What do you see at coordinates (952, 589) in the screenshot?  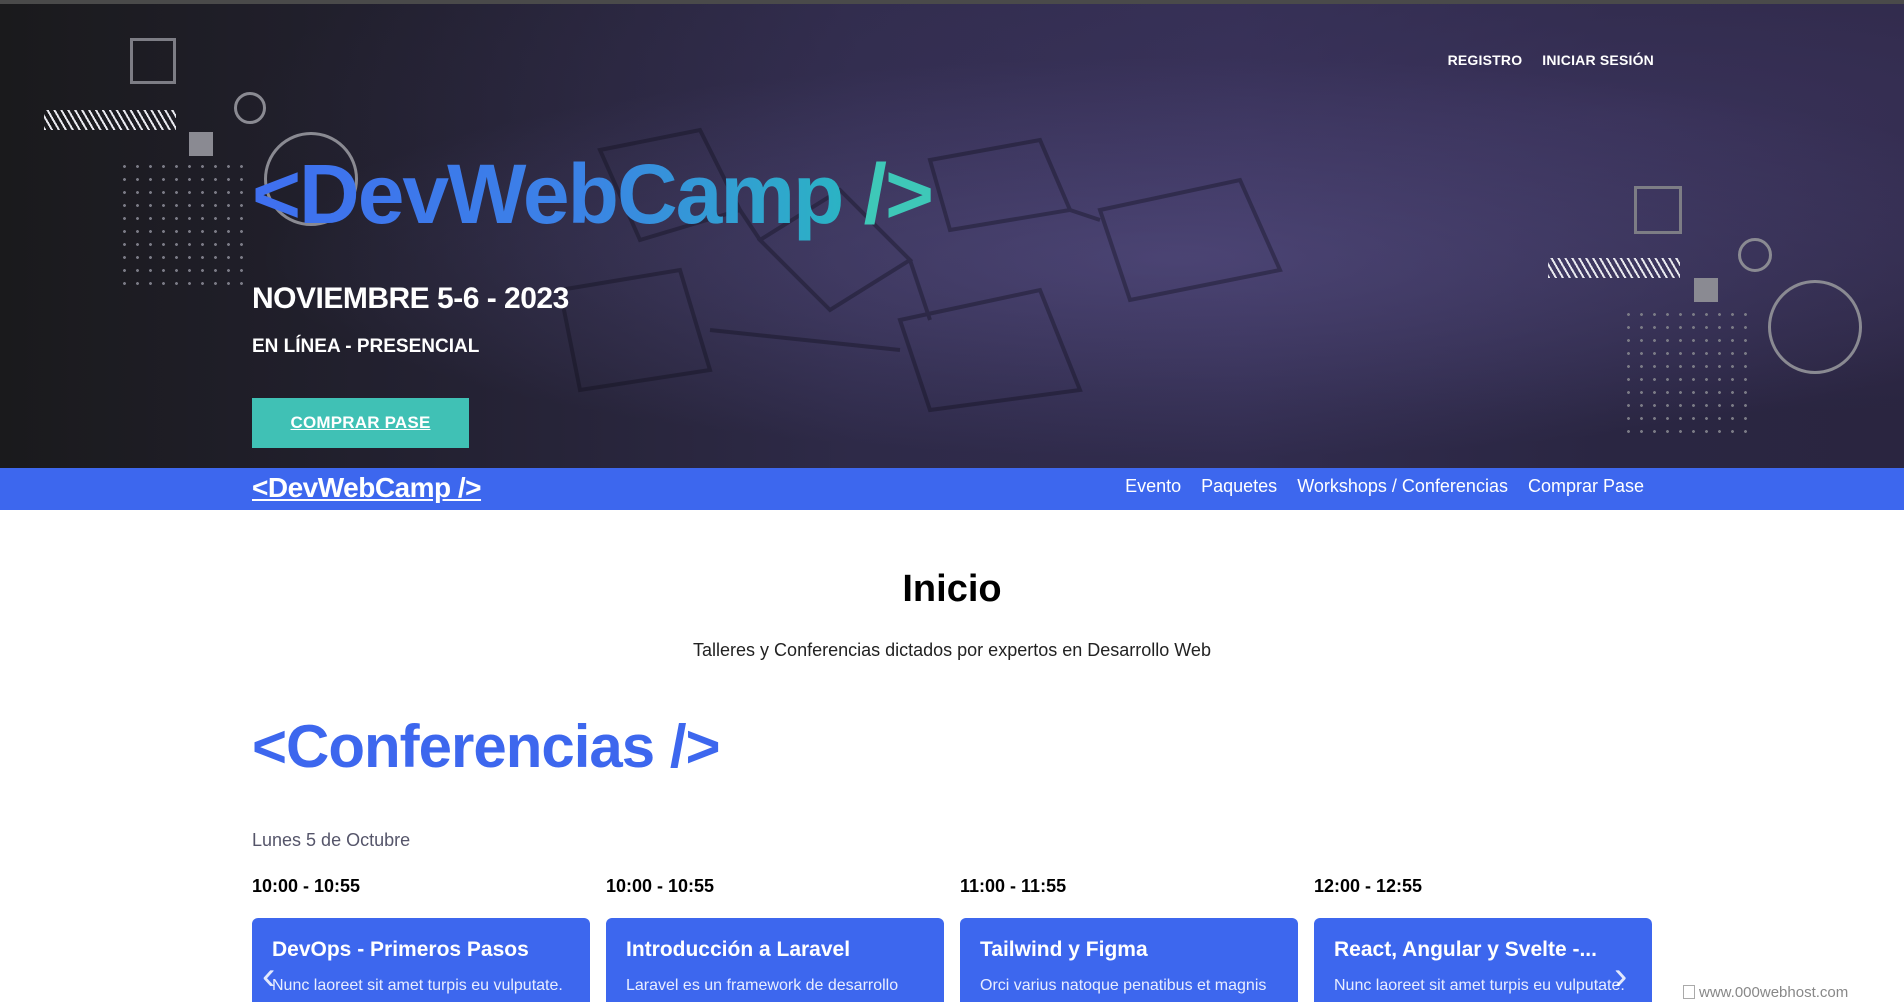 I see `page-title: Inicio` at bounding box center [952, 589].